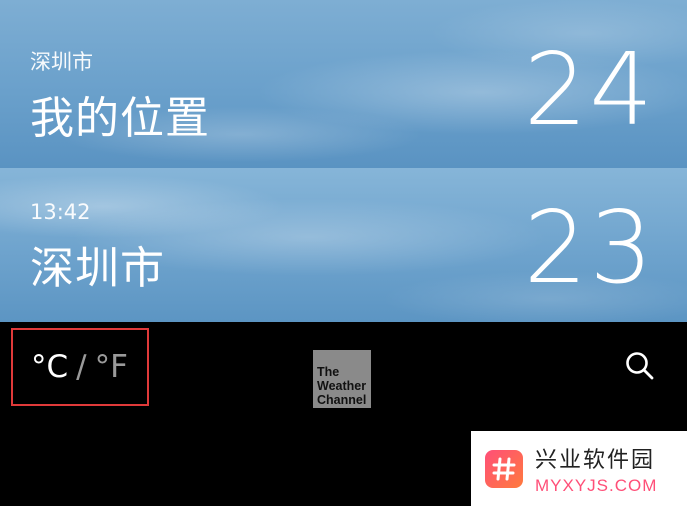 The image size is (687, 506). Describe the element at coordinates (61, 62) in the screenshot. I see `city-subtitle: 深圳市` at that location.